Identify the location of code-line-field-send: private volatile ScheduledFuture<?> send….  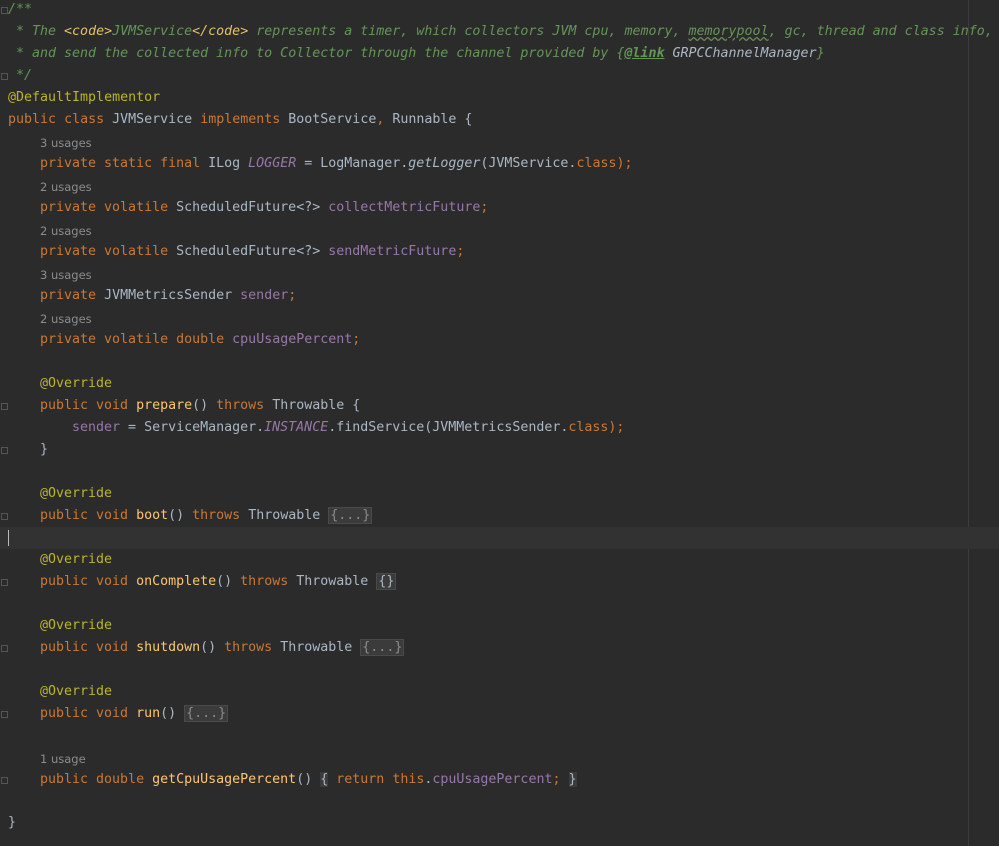
(252, 252).